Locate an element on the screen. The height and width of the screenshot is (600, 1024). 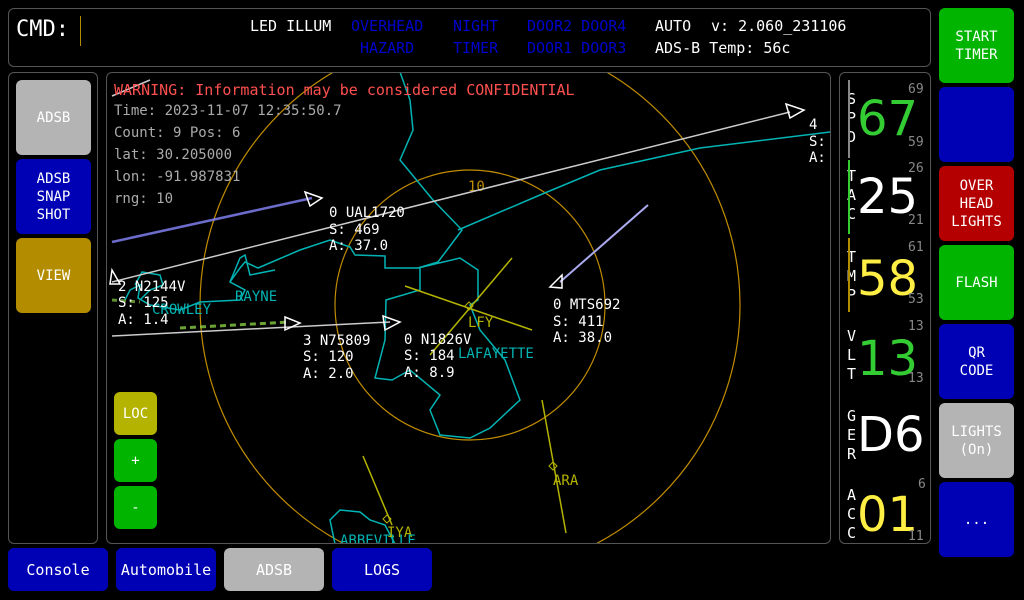
vlt-label: V L T is located at coordinates (852, 355).